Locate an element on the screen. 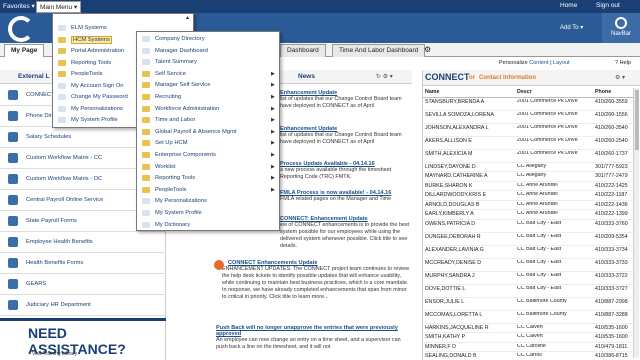 This screenshot has height=360, width=640. contact-phone: 301/777-2479 is located at coordinates (611, 176).